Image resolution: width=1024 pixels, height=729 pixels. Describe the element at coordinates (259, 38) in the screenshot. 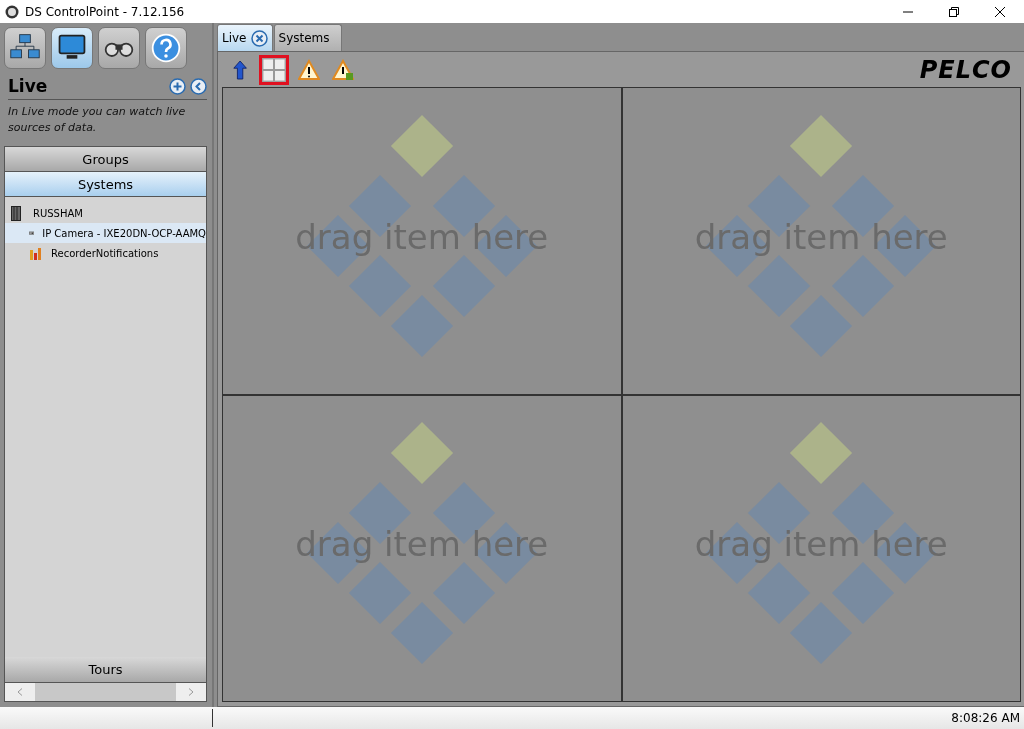

I see `close-tab-icon` at that location.